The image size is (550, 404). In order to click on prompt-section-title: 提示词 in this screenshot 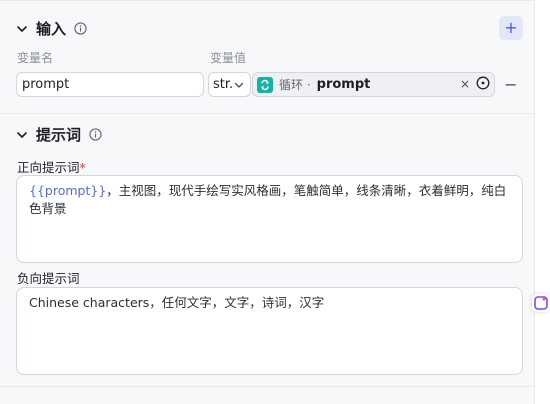, I will do `click(59, 135)`.